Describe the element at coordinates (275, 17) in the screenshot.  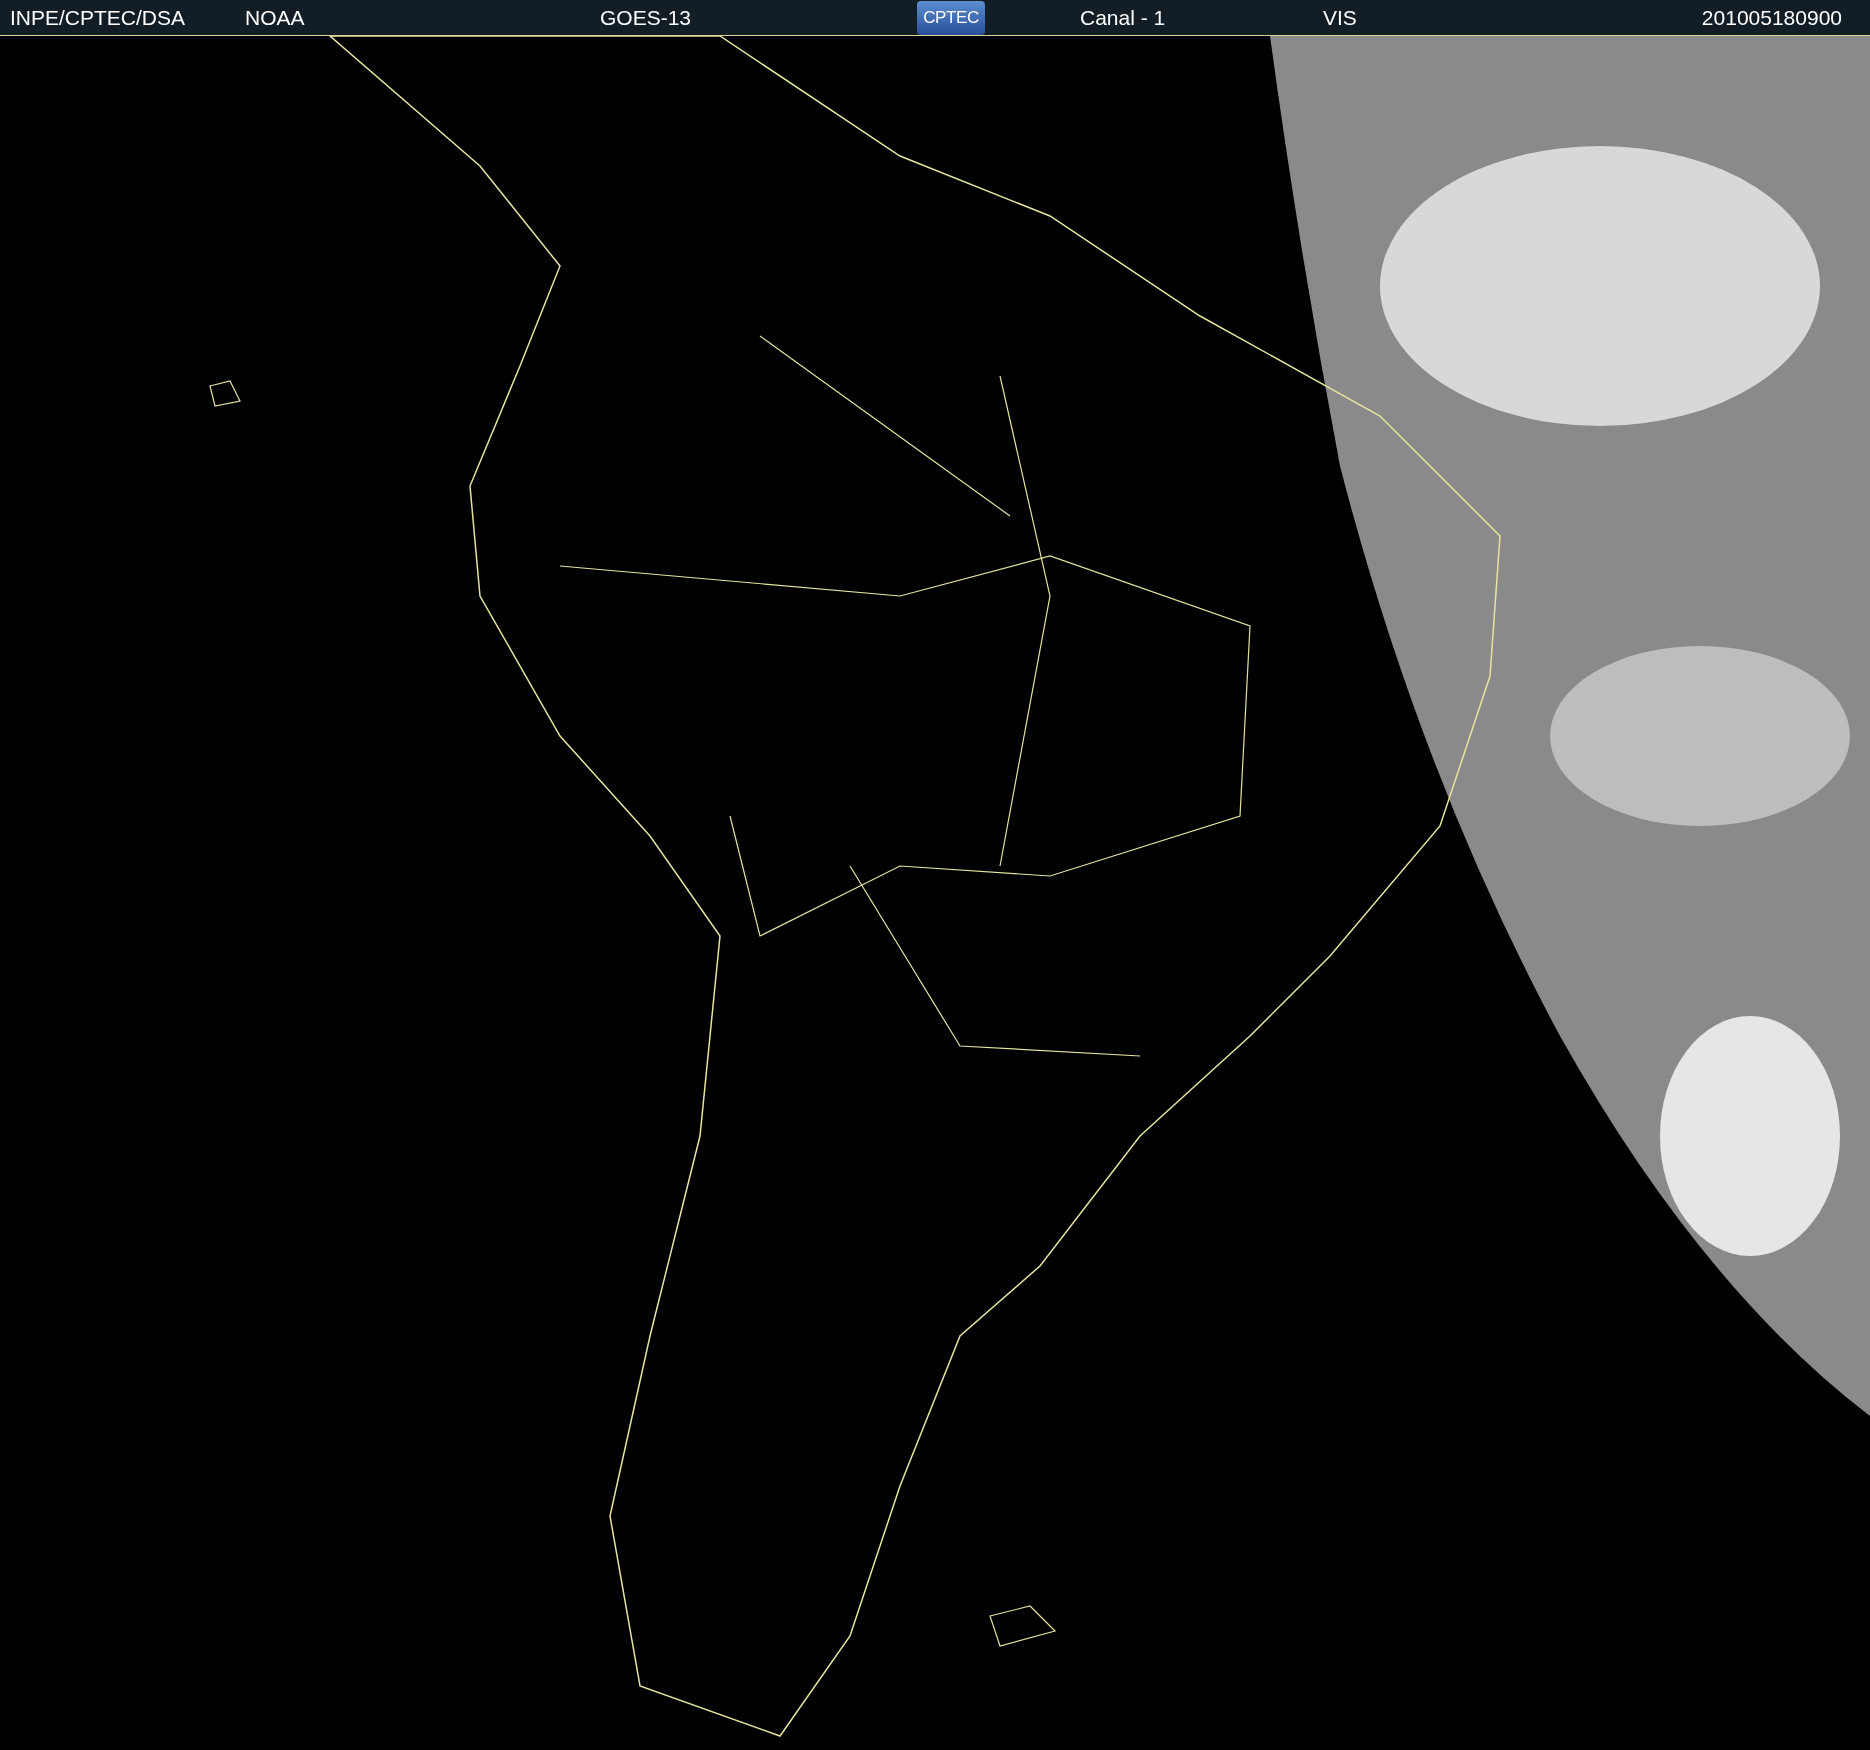
I see `agency-label: NOAA` at that location.